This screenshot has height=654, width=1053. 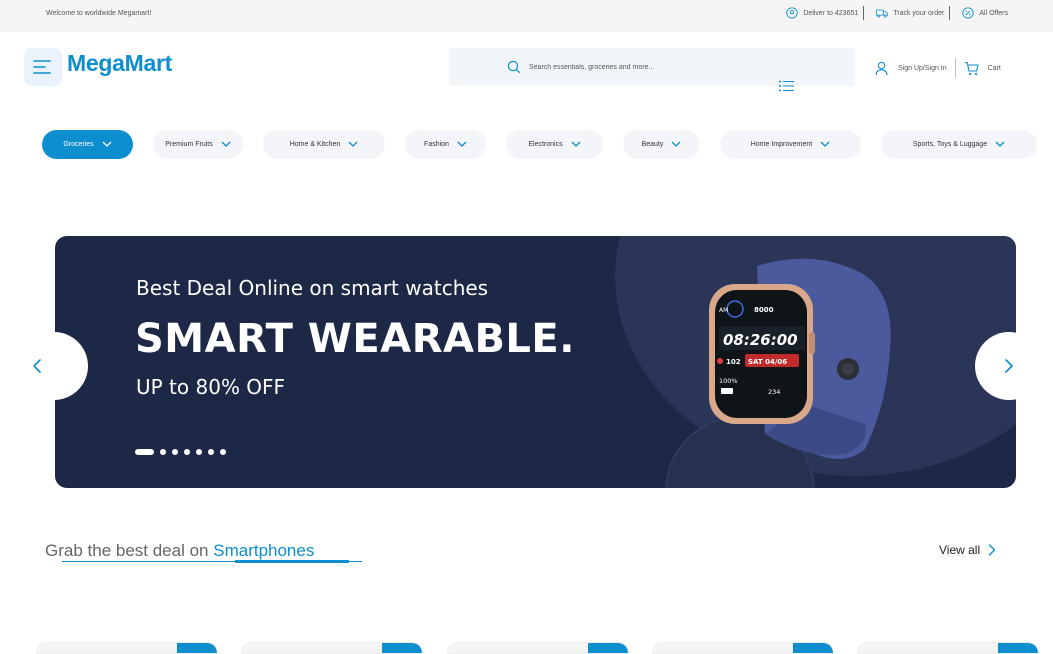 I want to click on banner-kicker: Best Deal Online on smart watches, so click(x=312, y=288).